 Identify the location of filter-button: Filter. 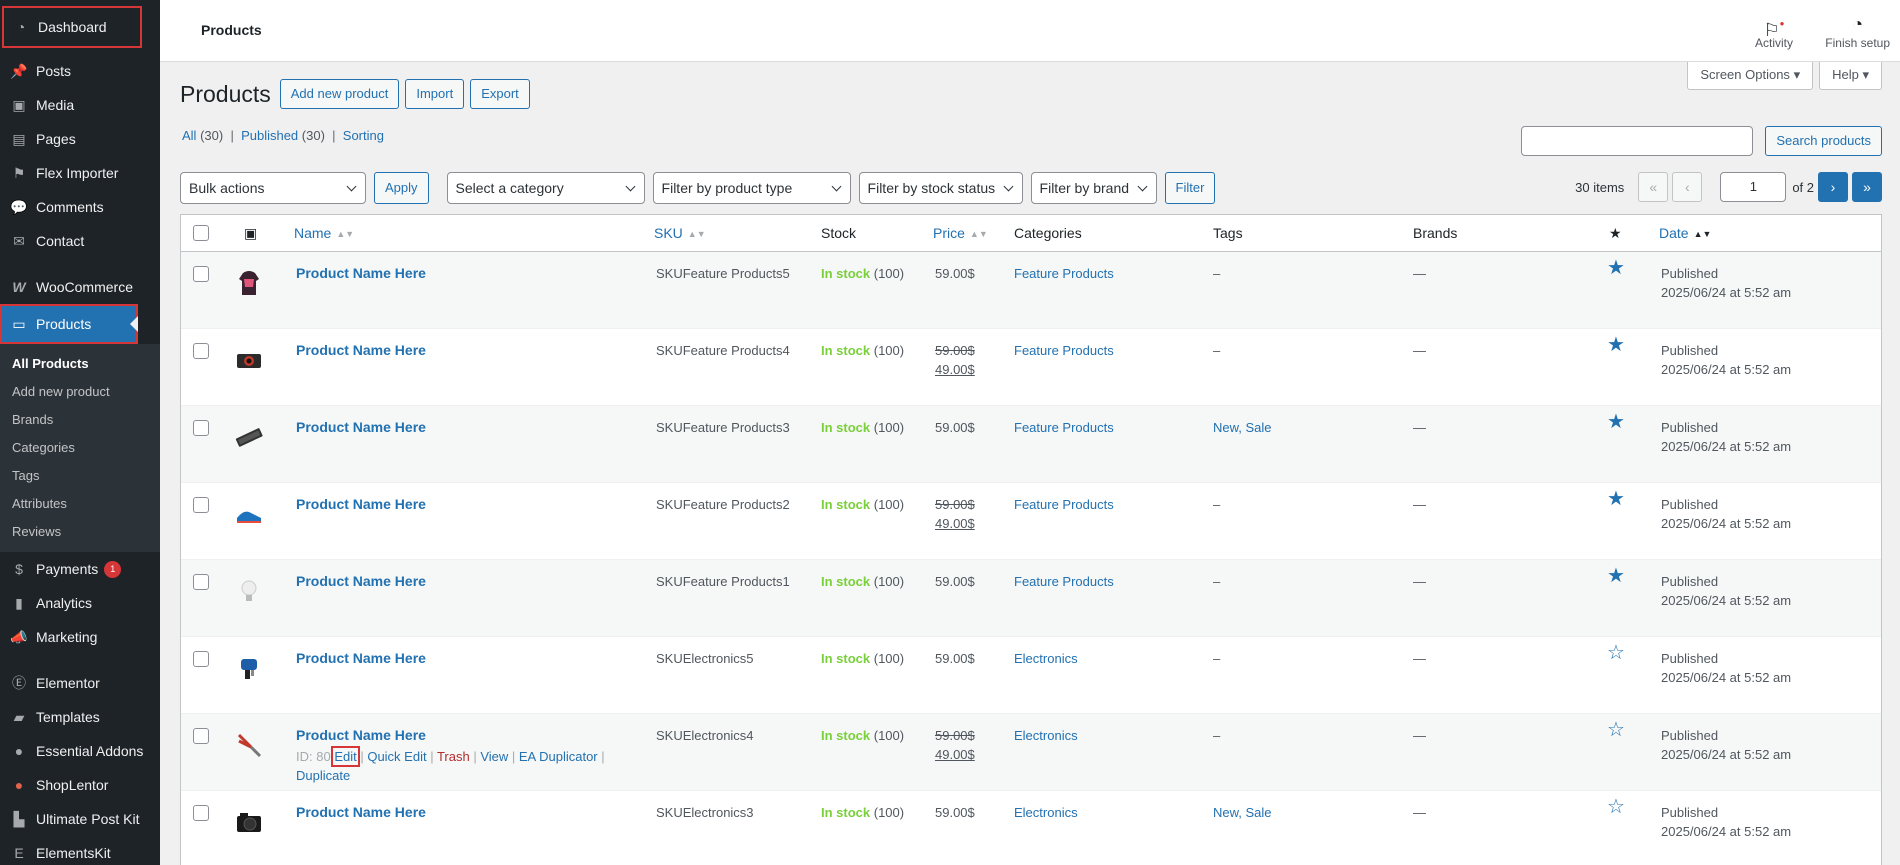
(1190, 188).